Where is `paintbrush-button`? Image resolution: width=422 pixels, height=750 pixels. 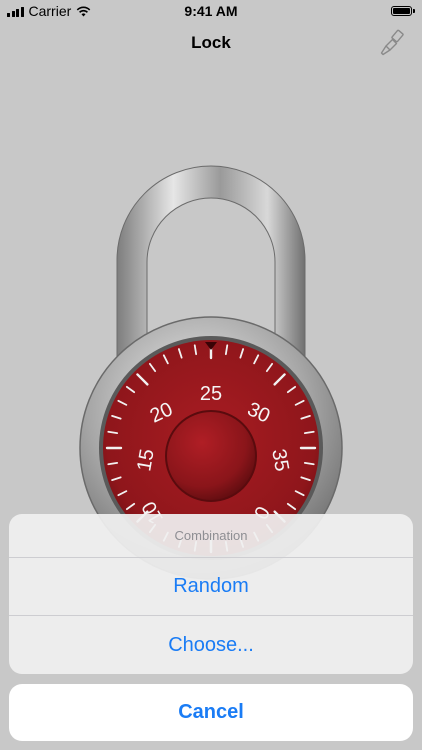 paintbrush-button is located at coordinates (393, 43).